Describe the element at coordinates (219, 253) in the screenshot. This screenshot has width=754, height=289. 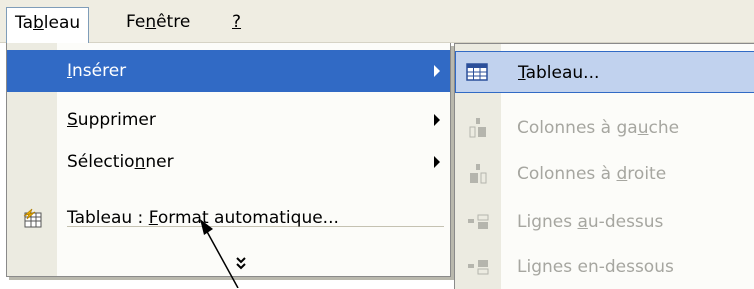
I see `annotation-arrow-icon` at that location.